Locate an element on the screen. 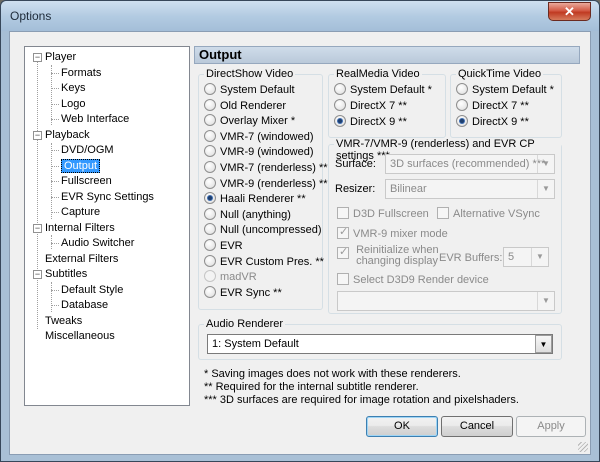 This screenshot has height=462, width=600. directshow-video-label: DirectShow Video is located at coordinates (250, 74).